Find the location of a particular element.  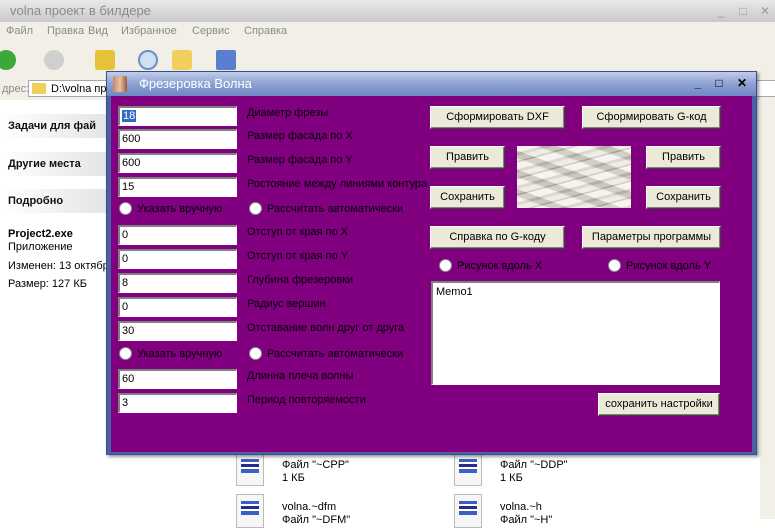

tasks-section-header: Задачи для фай is located at coordinates (55, 126).